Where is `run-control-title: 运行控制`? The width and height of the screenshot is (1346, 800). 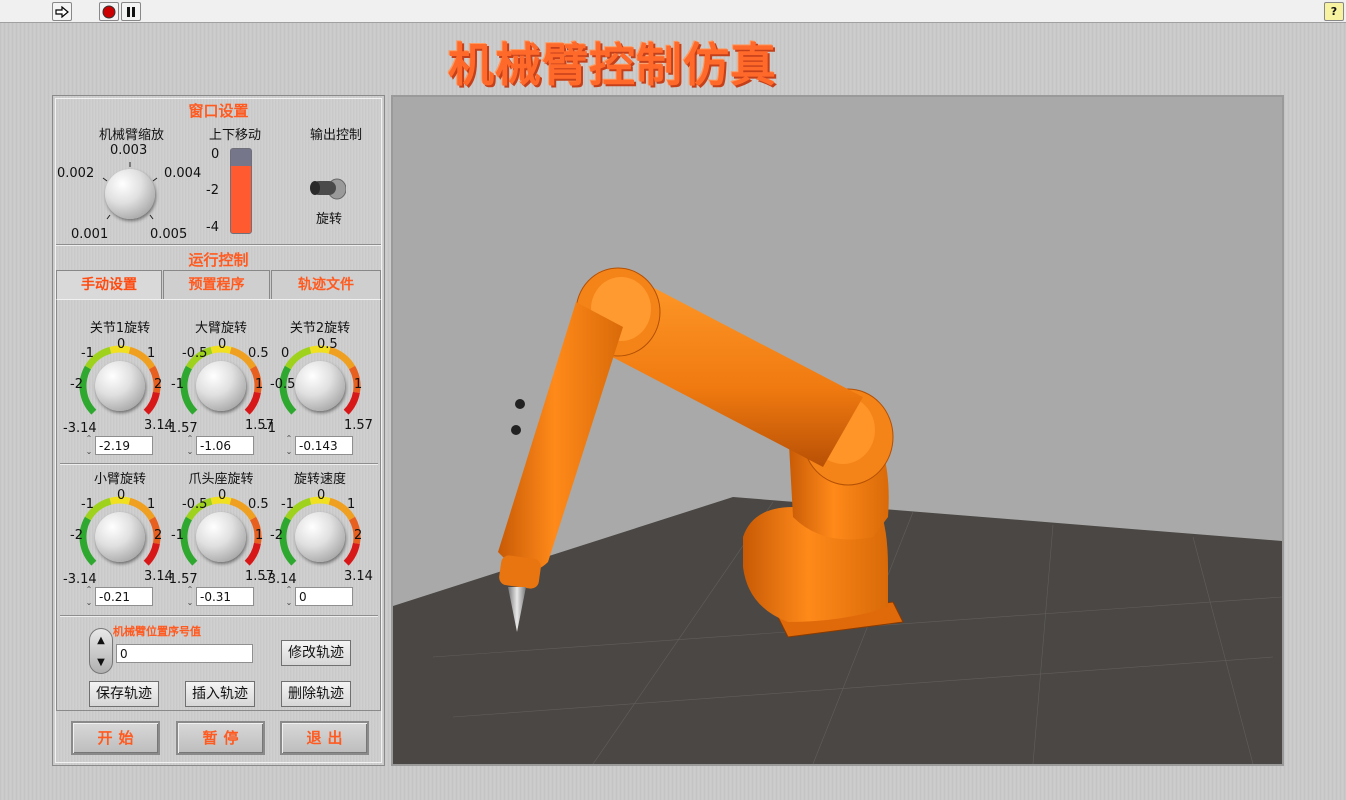
run-control-title: 运行控制 is located at coordinates (218, 260).